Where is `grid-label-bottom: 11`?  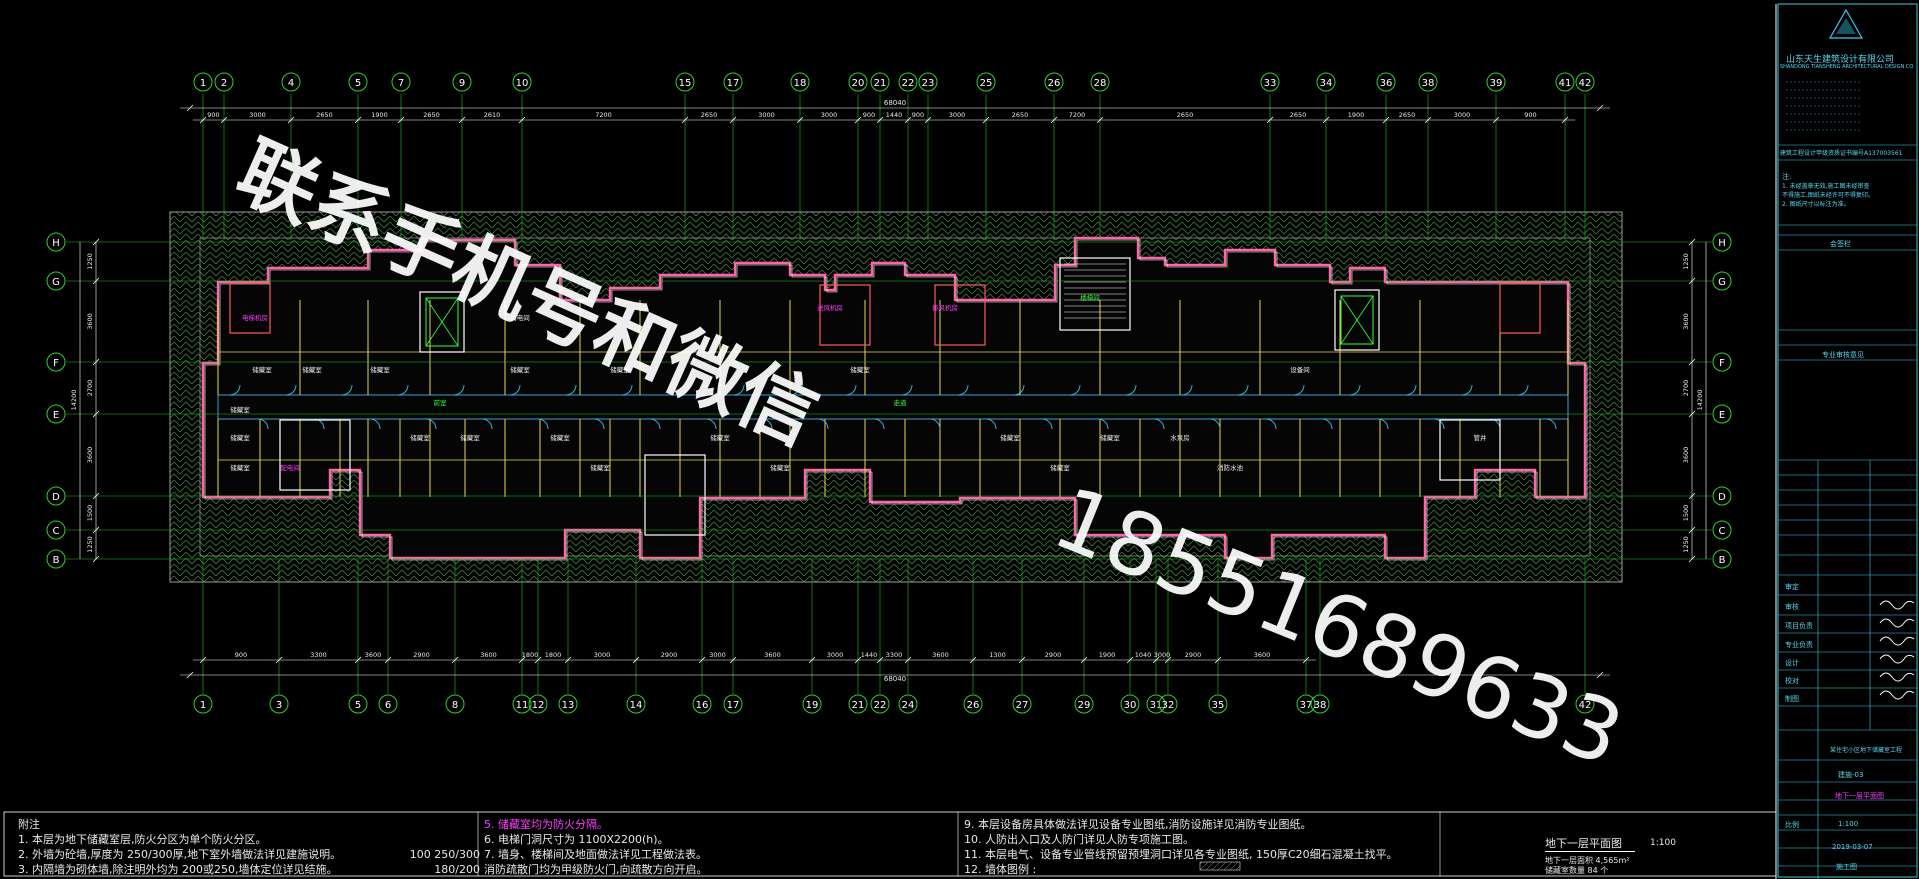
grid-label-bottom: 11 is located at coordinates (522, 705).